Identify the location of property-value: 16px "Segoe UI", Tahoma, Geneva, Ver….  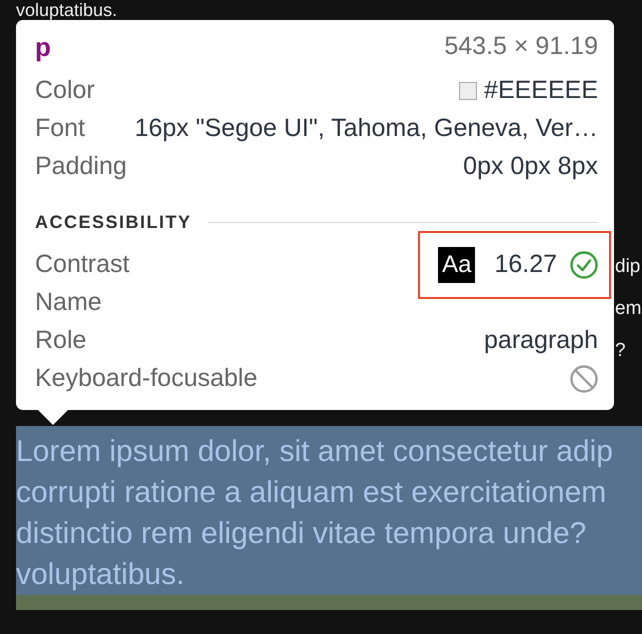
(366, 128).